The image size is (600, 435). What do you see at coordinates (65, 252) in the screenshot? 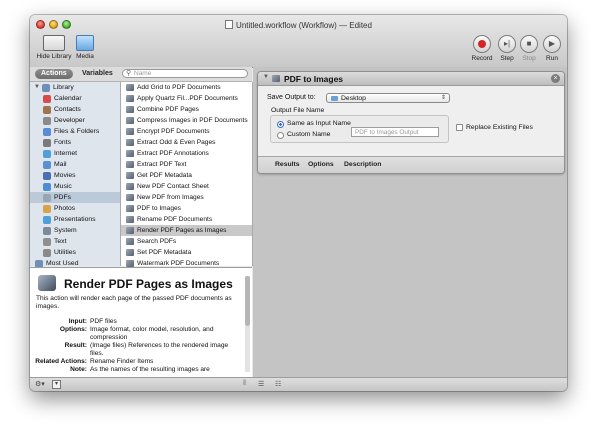
I see `sidebar-item-label: Utilities` at bounding box center [65, 252].